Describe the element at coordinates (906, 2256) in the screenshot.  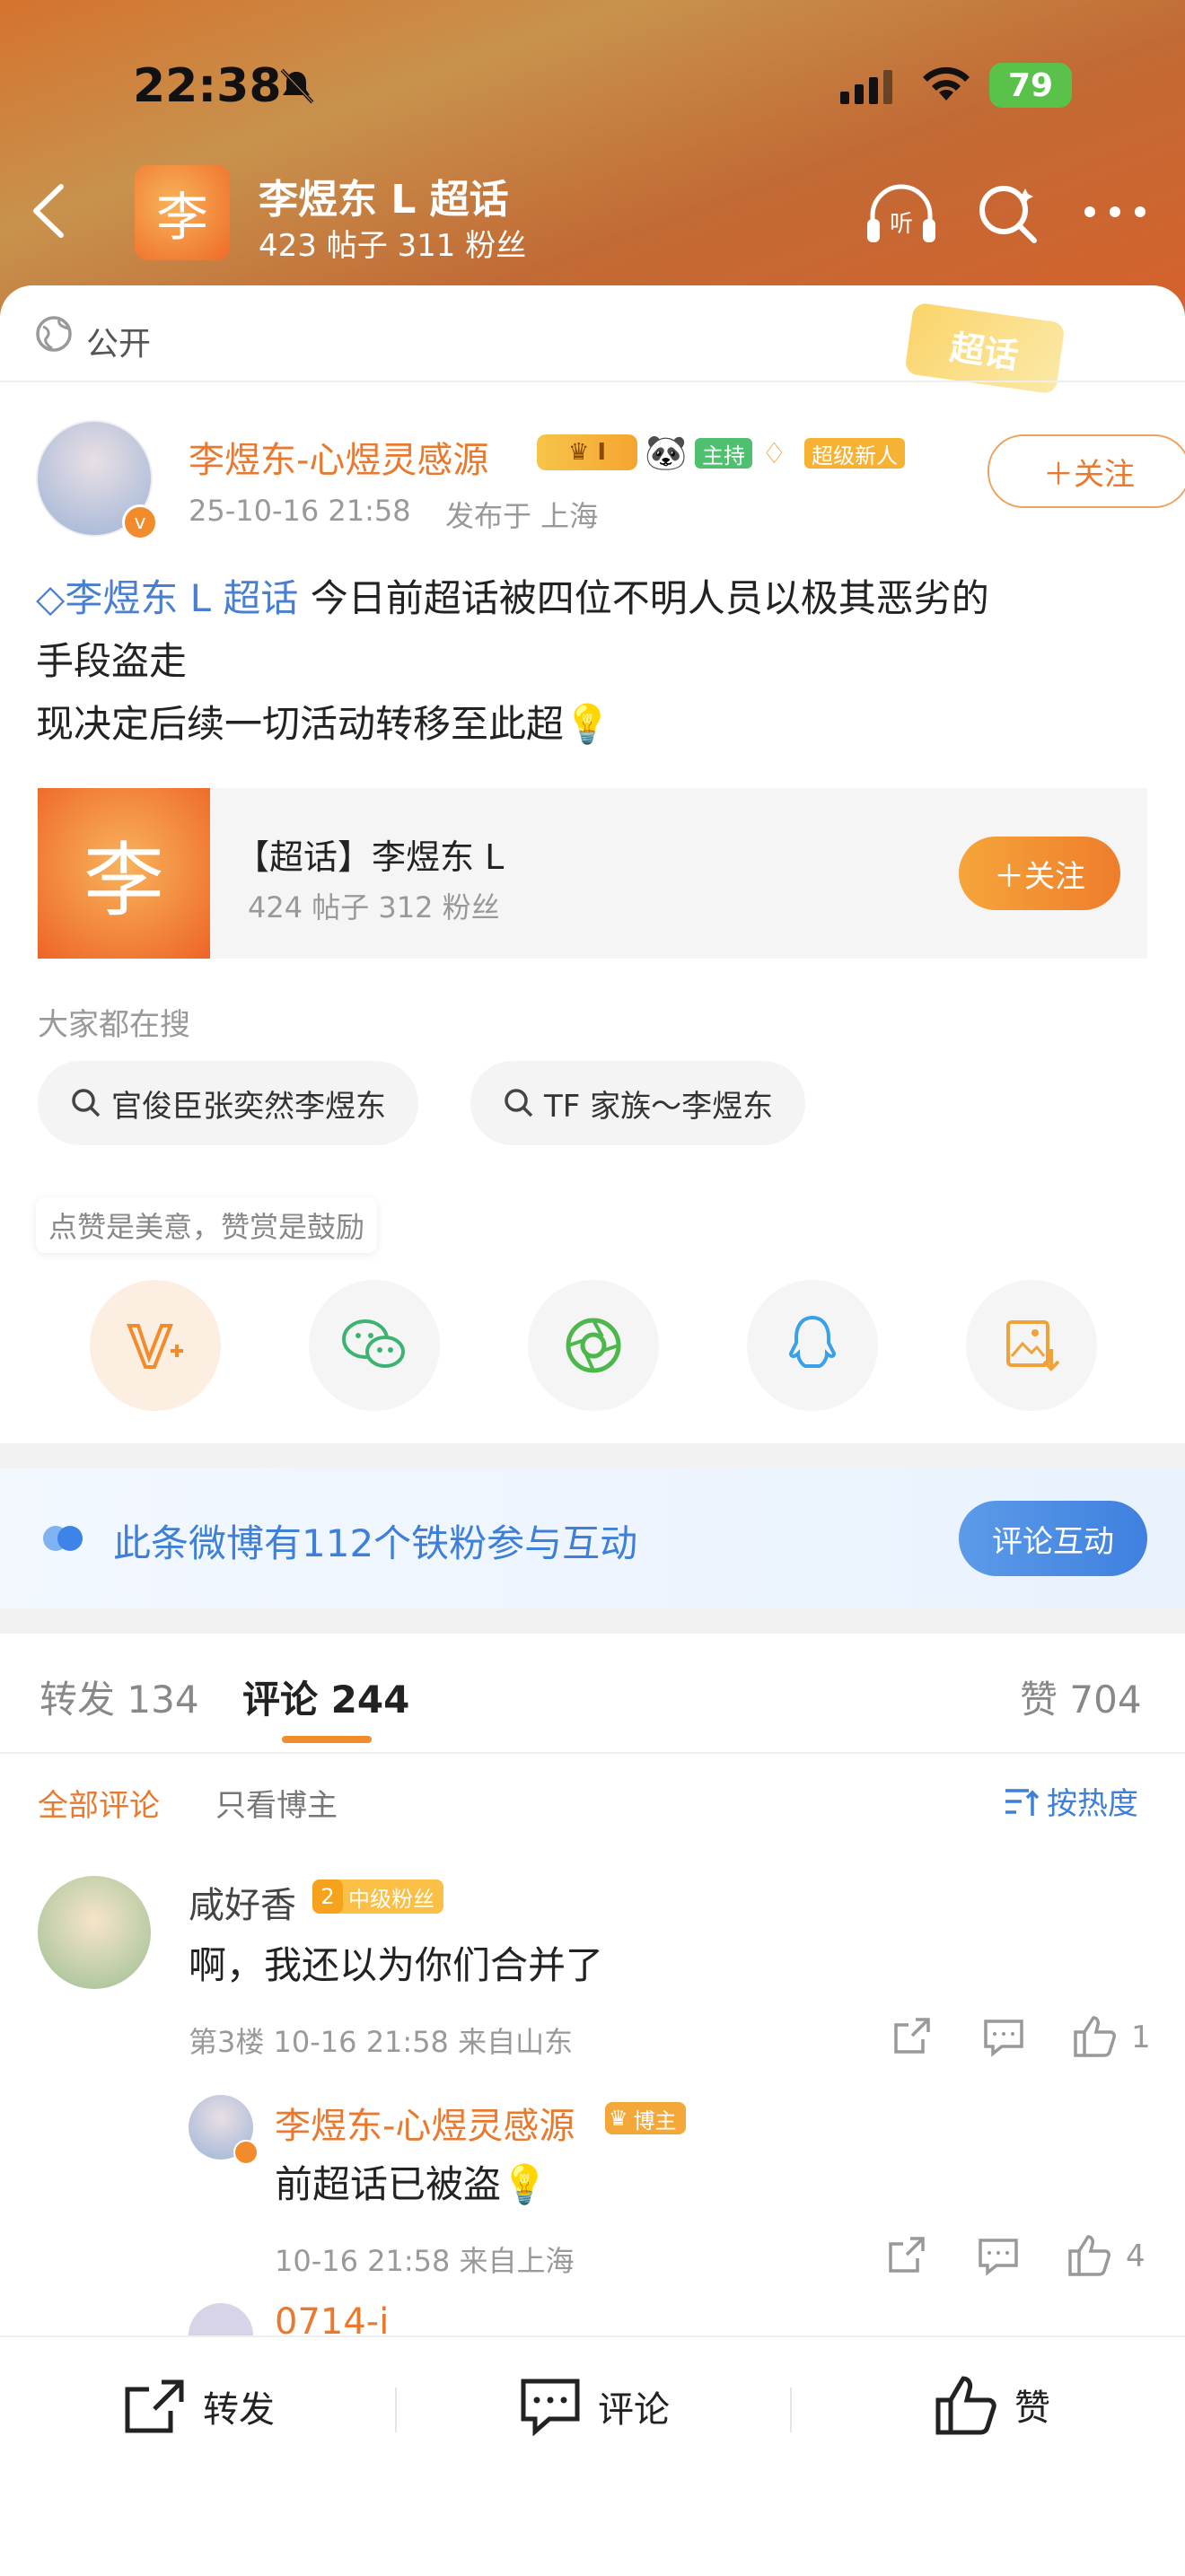
I see `share-reply-icon` at that location.